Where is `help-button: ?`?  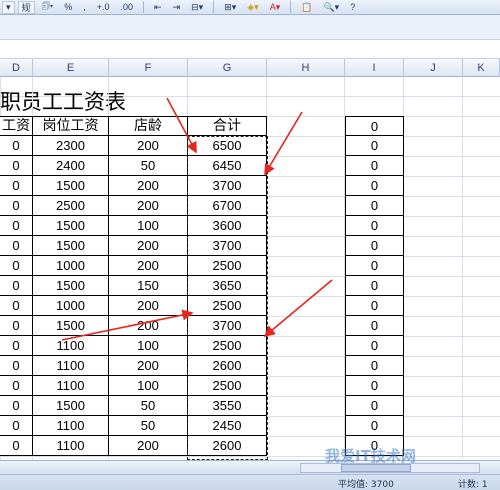
help-button: ? is located at coordinates (352, 7).